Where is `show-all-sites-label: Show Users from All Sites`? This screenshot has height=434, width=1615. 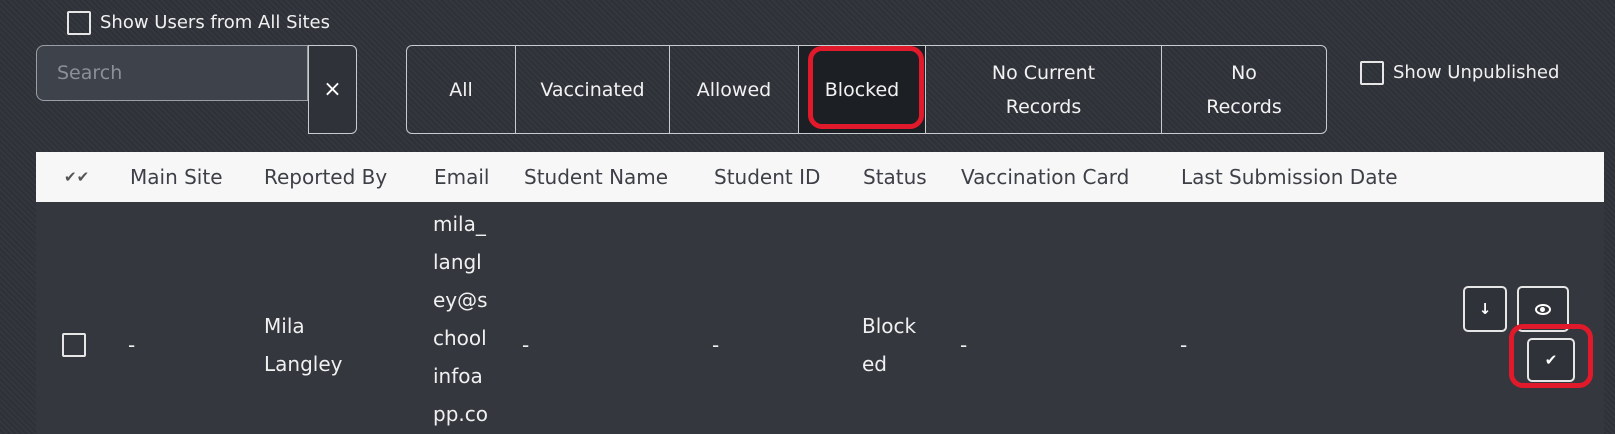
show-all-sites-label: Show Users from All Sites is located at coordinates (215, 22).